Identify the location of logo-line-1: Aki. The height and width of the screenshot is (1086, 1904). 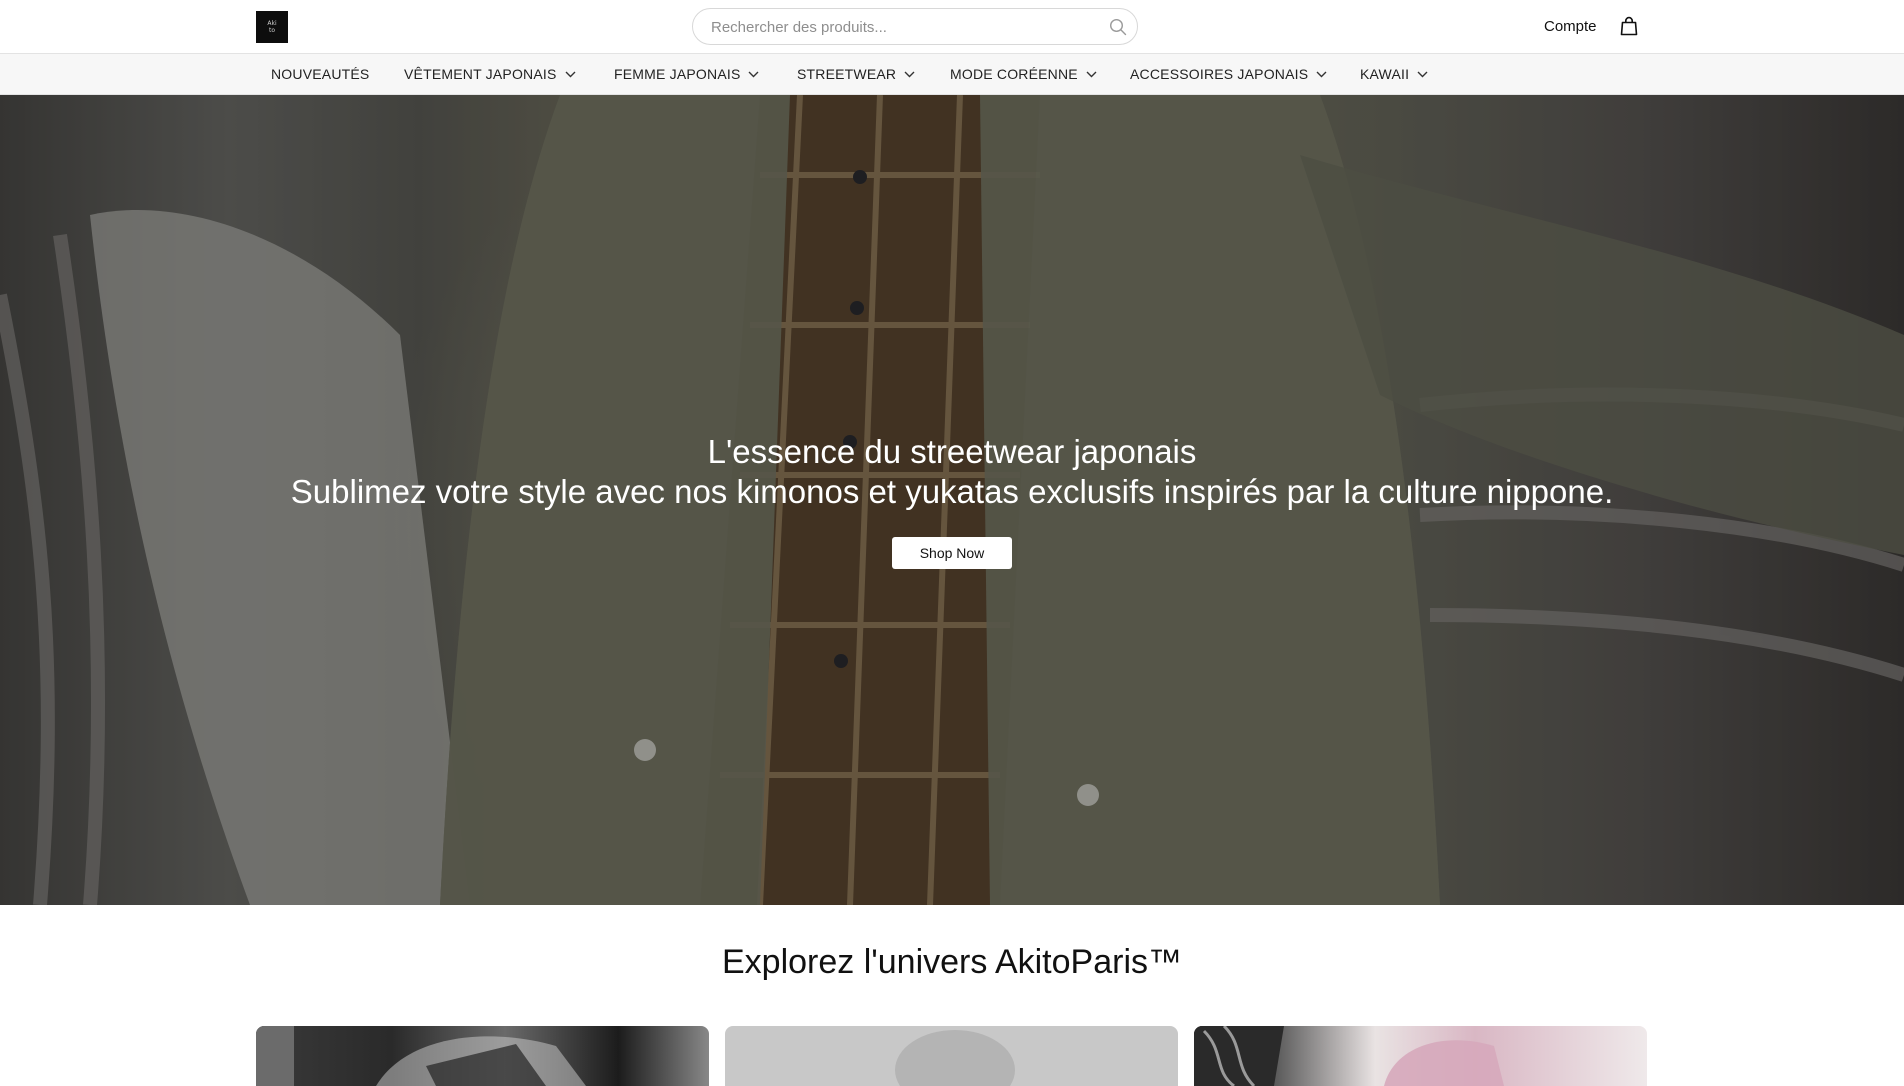
(272, 23).